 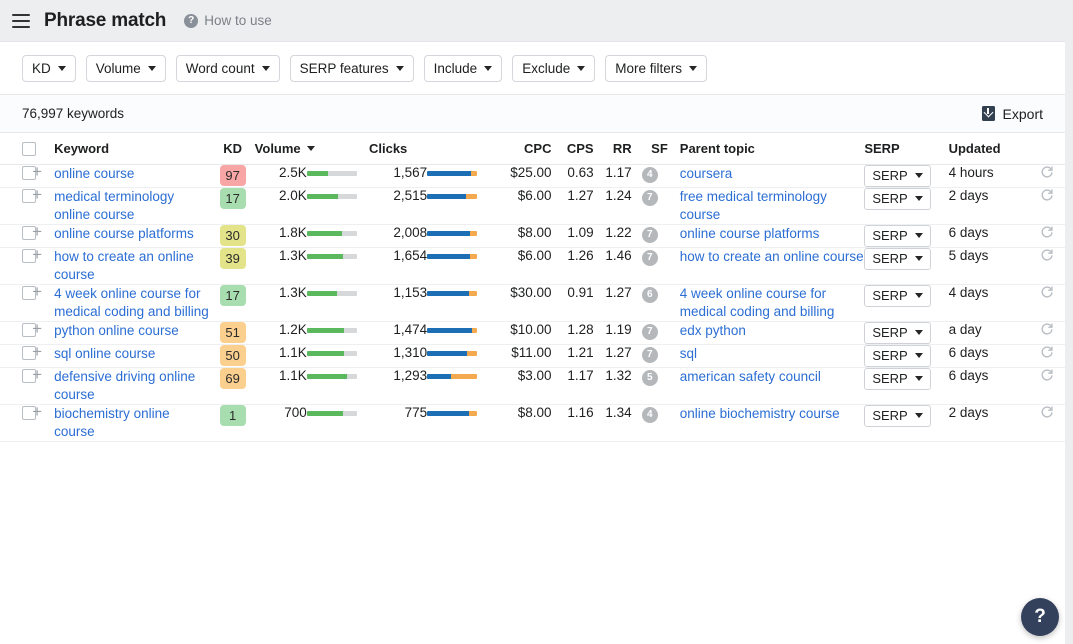 What do you see at coordinates (580, 232) in the screenshot?
I see `cps-value: 1.09` at bounding box center [580, 232].